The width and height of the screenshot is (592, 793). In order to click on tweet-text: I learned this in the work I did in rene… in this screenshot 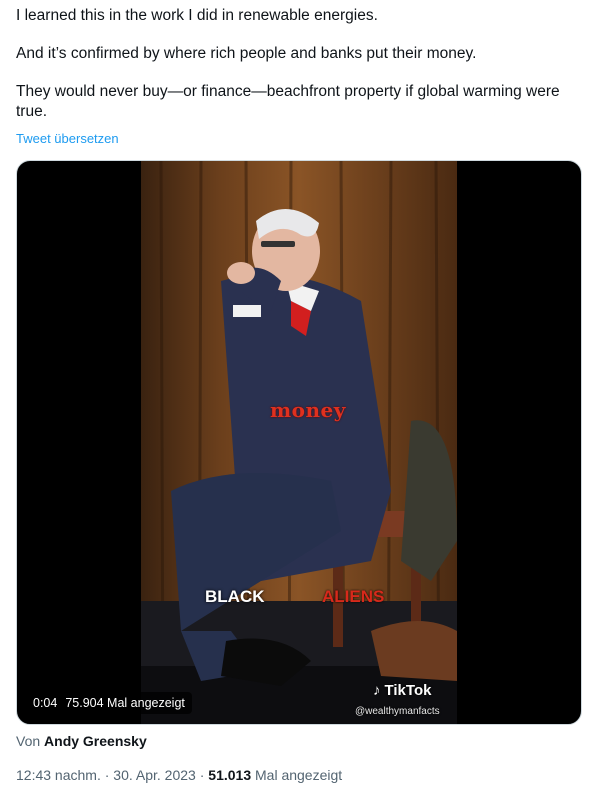, I will do `click(296, 64)`.